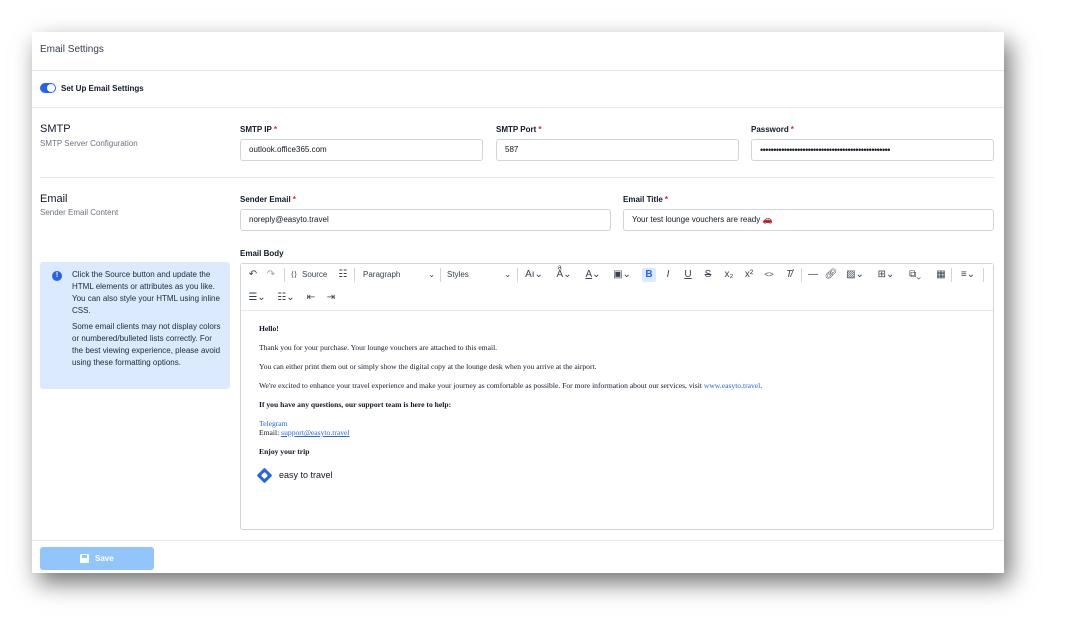 The height and width of the screenshot is (636, 1066). Describe the element at coordinates (517, 177) in the screenshot. I see `section-divider` at that location.